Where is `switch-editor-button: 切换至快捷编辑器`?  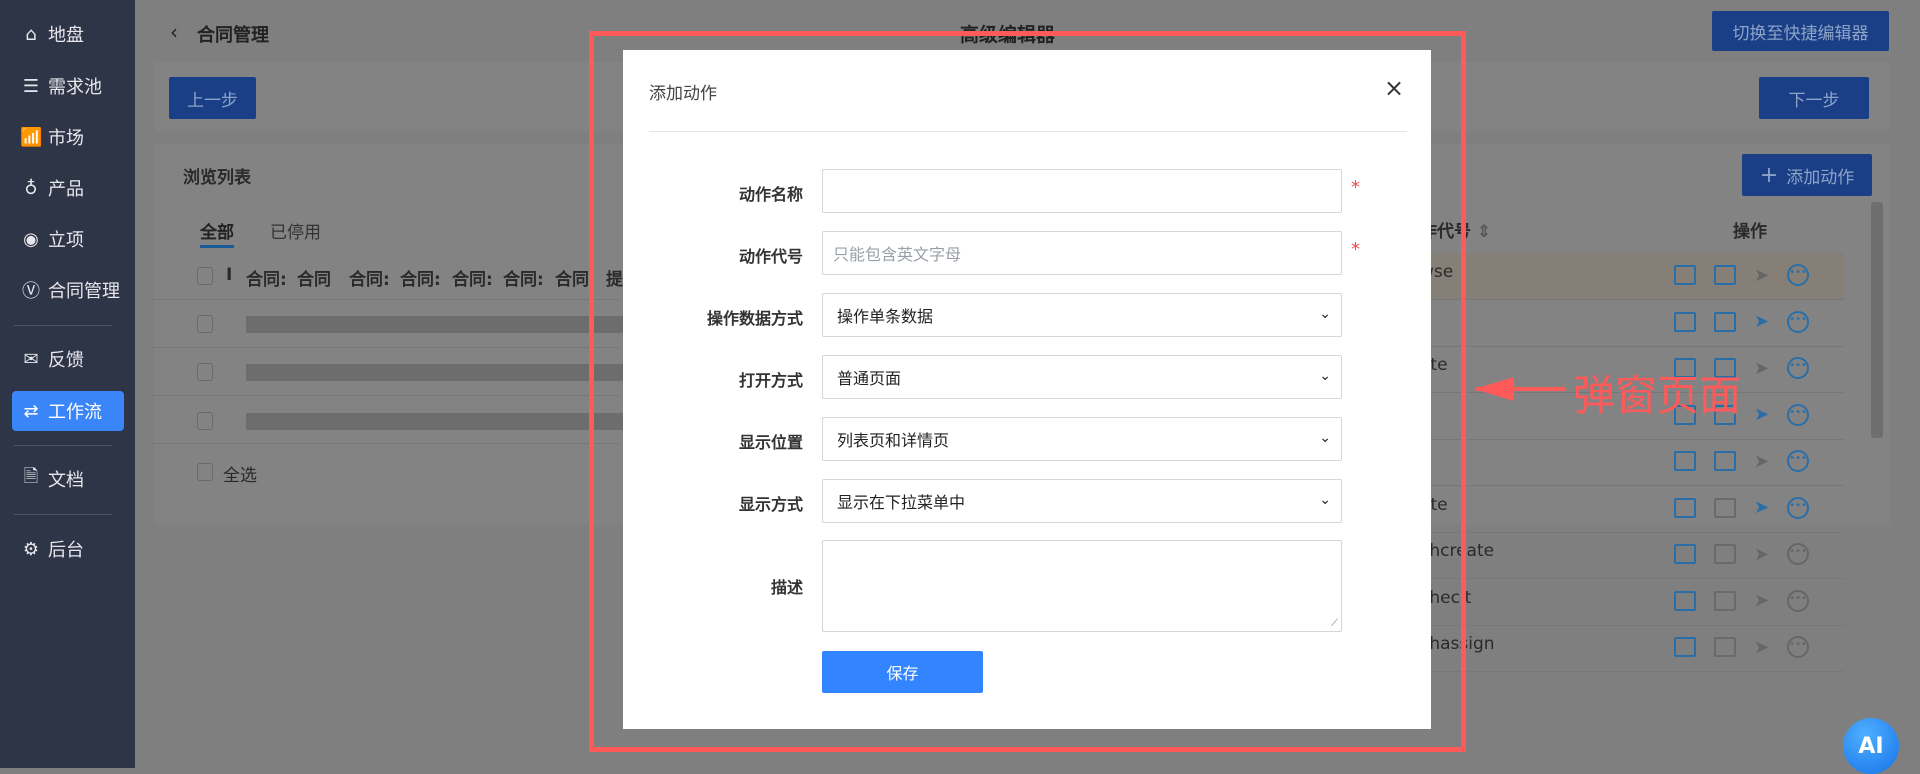
switch-editor-button: 切换至快捷编辑器 is located at coordinates (1800, 31).